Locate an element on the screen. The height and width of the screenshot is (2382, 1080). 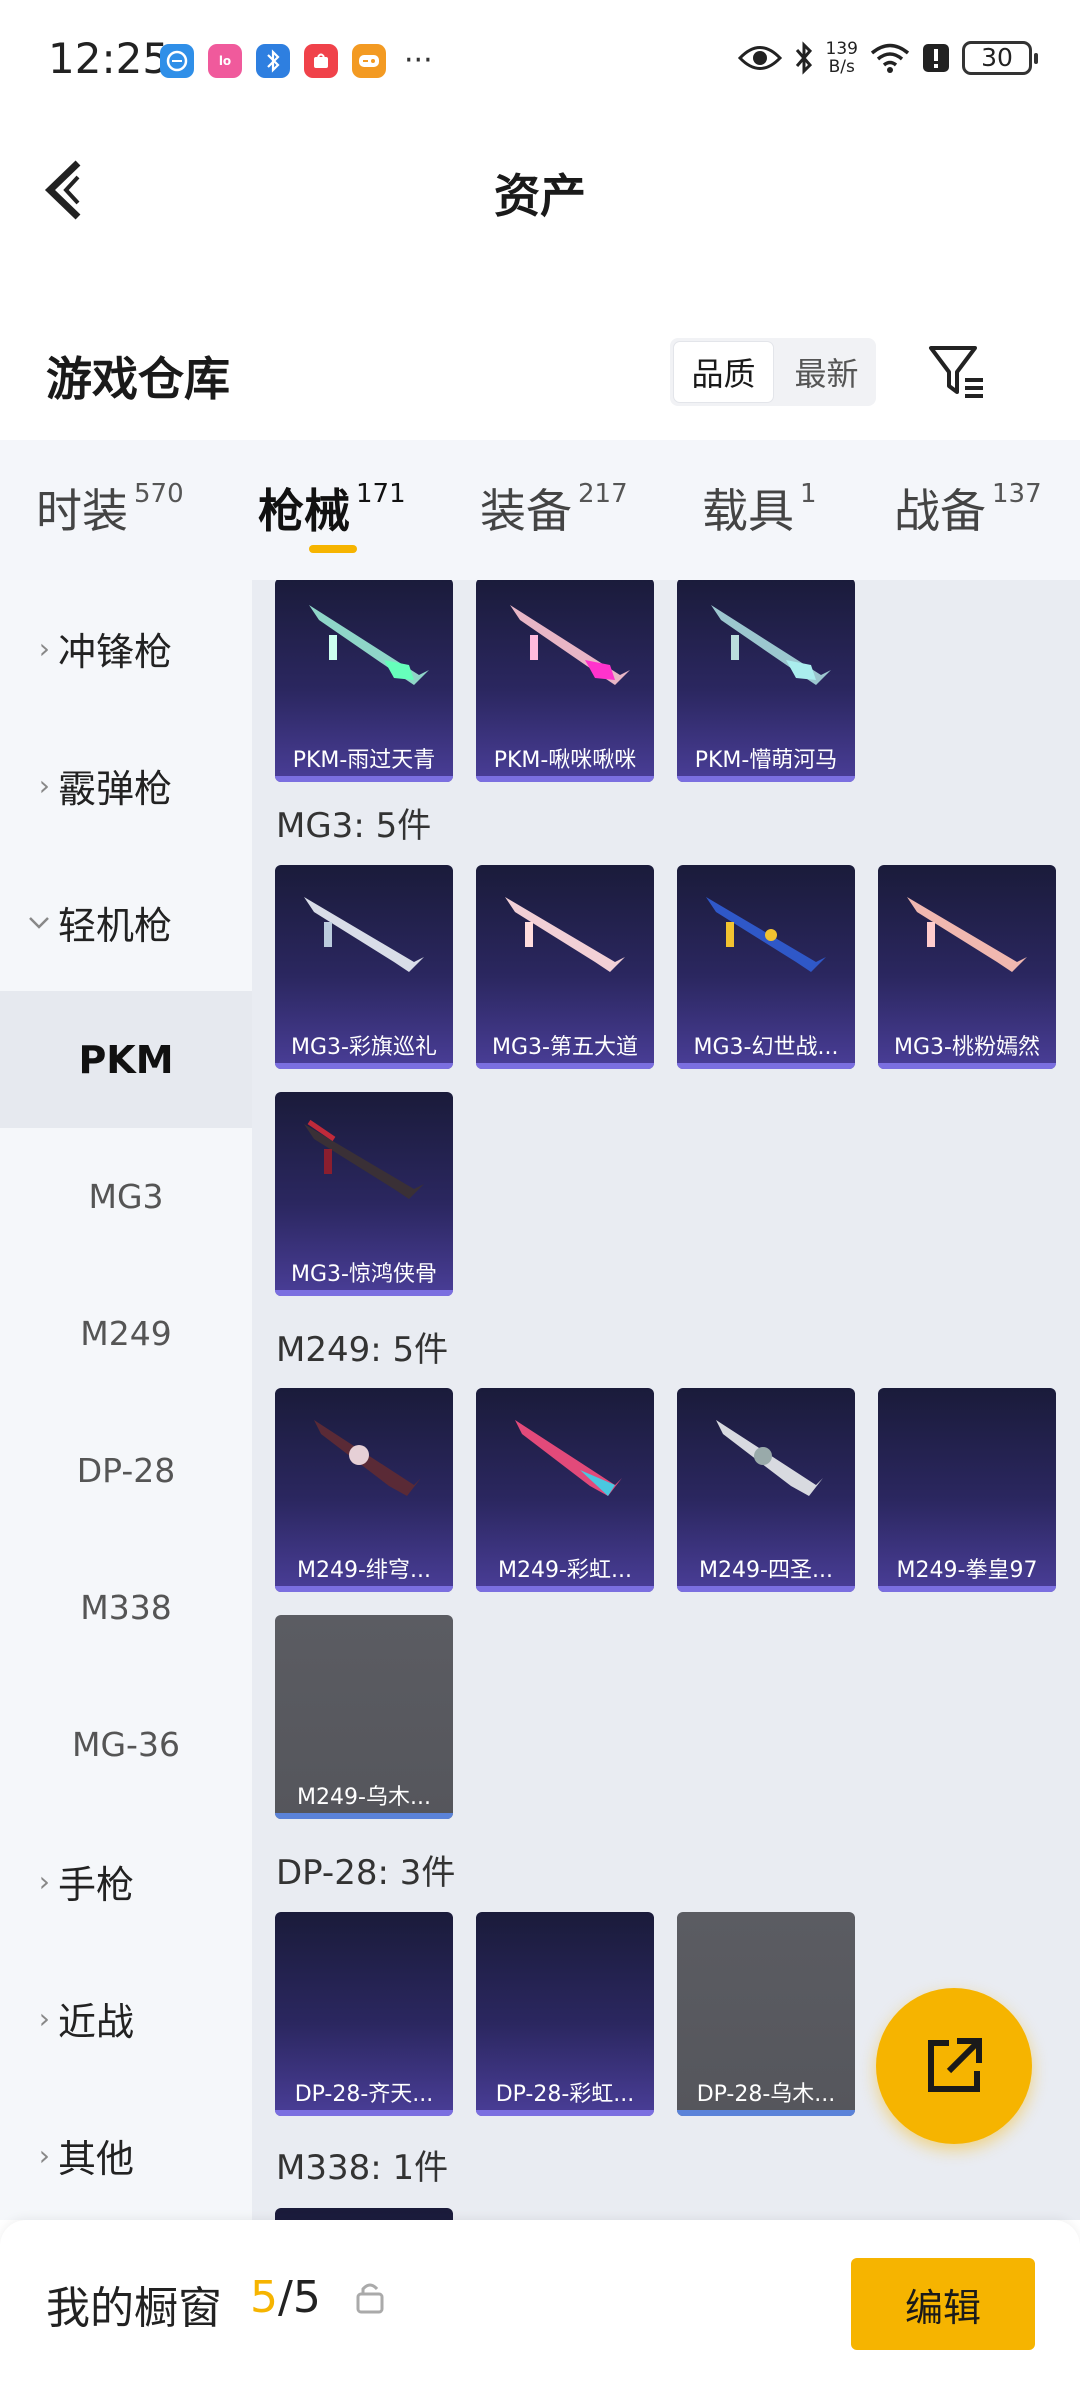
tab-label: 载具 is located at coordinates (748, 511).